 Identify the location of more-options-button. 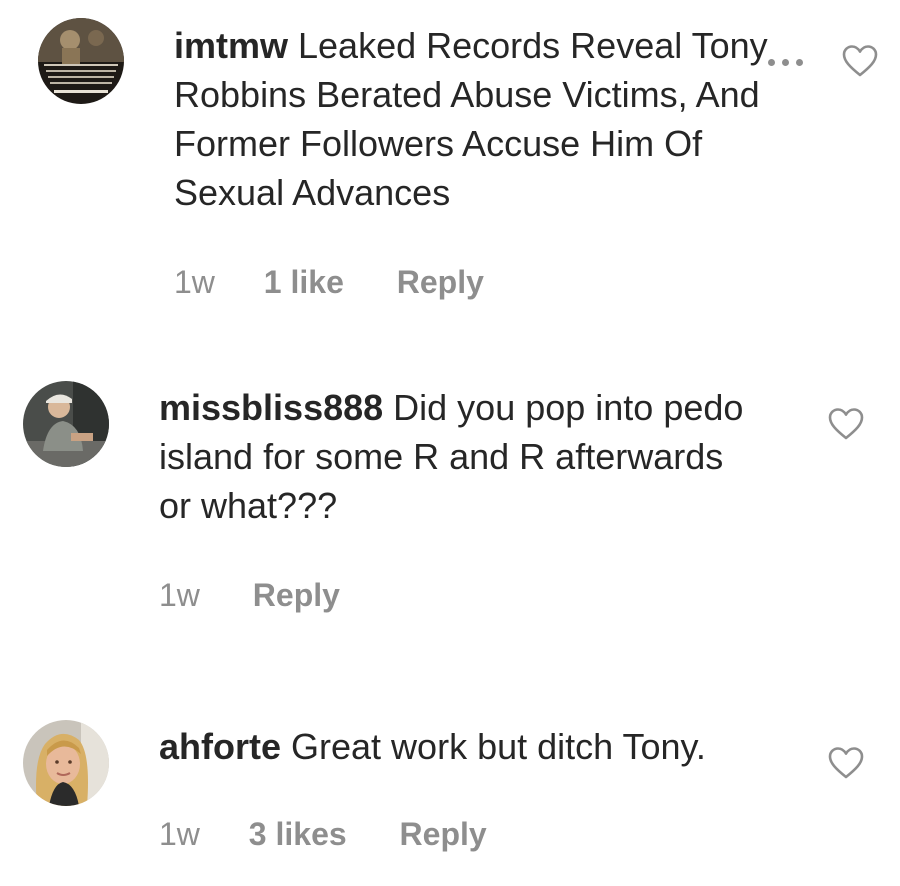
(788, 63).